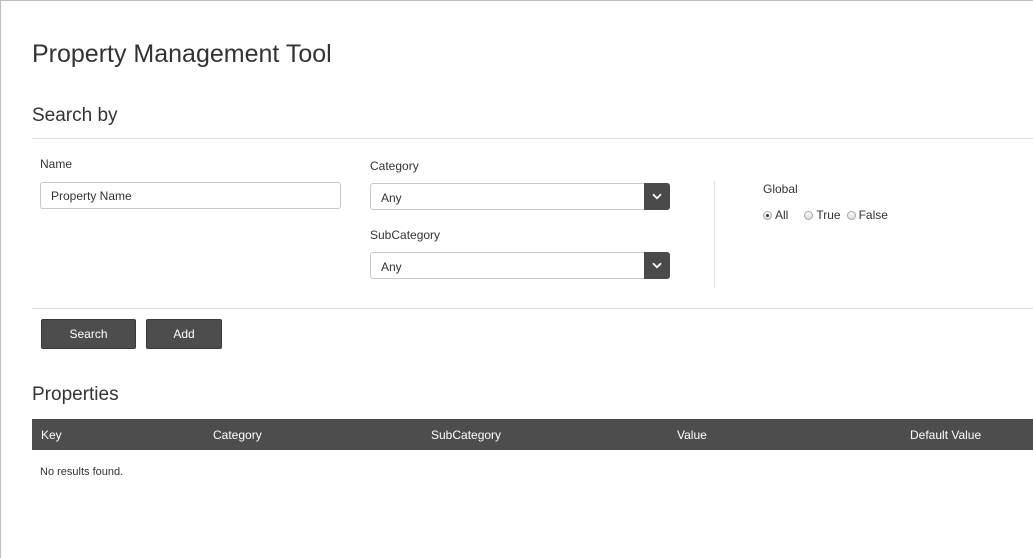  I want to click on global-radio-group: All True False, so click(828, 215).